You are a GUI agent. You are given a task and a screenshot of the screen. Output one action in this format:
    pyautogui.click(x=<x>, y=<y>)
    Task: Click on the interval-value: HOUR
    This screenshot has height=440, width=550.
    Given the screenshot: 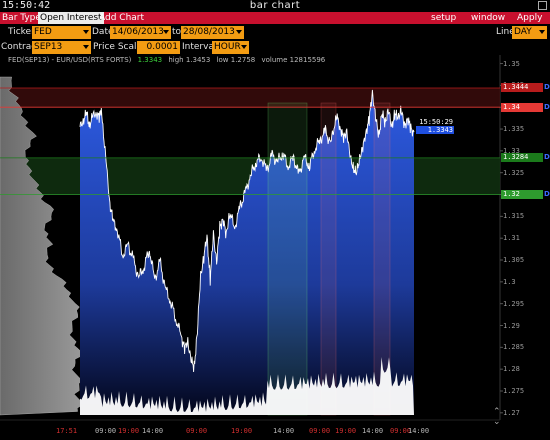 What is the action you would take?
    pyautogui.click(x=227, y=47)
    